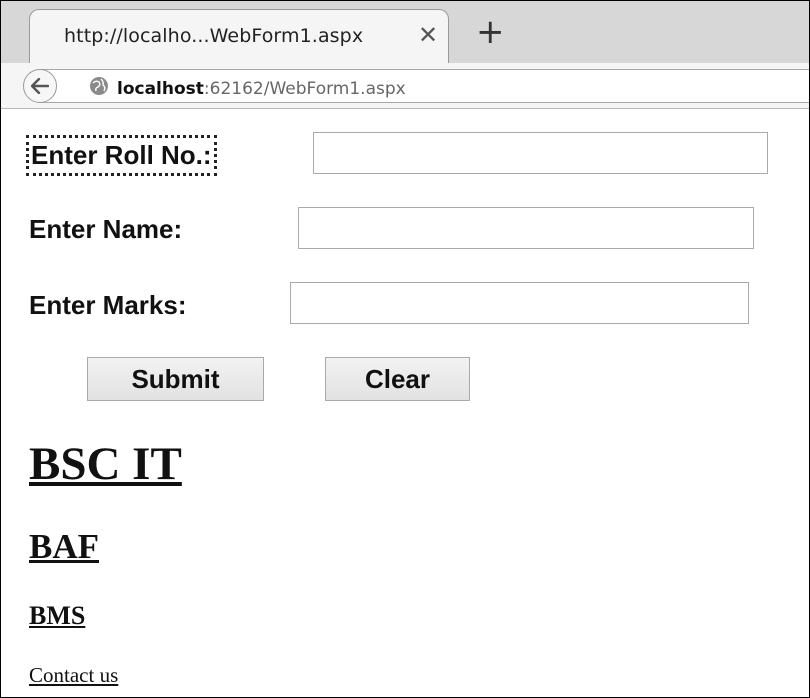  I want to click on new-tab-icon: +, so click(490, 32).